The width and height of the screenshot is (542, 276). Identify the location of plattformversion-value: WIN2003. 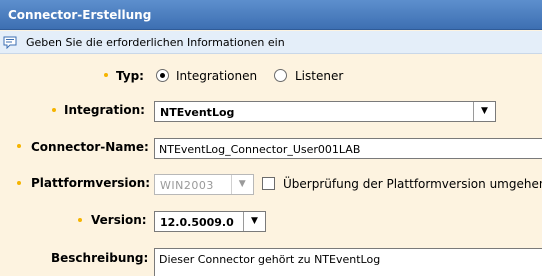
(187, 185).